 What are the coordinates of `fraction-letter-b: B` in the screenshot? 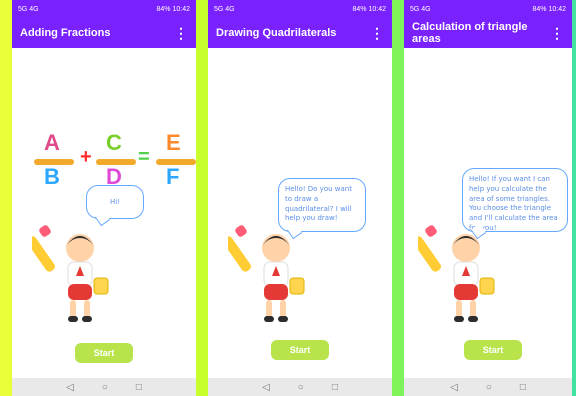 It's located at (52, 176).